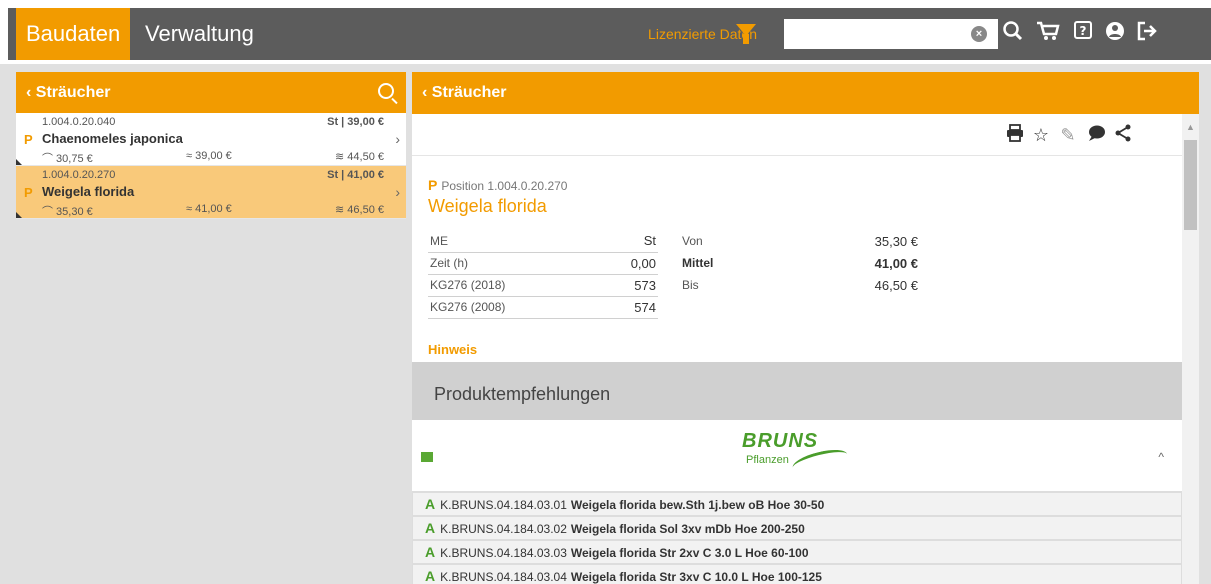 The width and height of the screenshot is (1211, 584). I want to click on detail-panel-header: ‹ Sträucher, so click(805, 93).